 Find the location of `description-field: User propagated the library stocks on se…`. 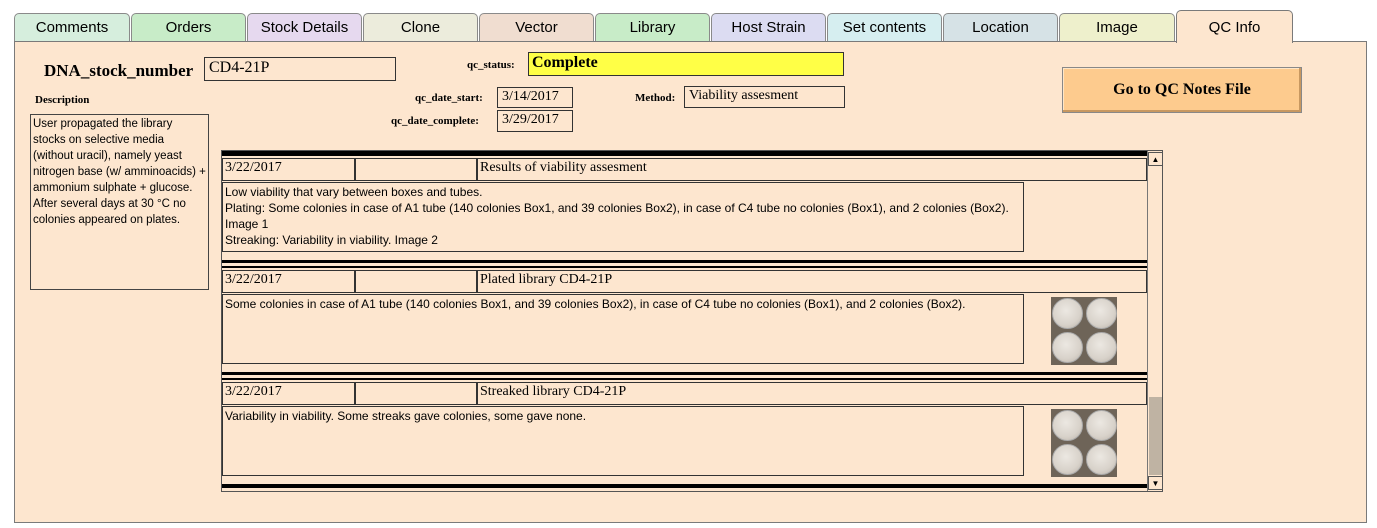

description-field: User propagated the library stocks on se… is located at coordinates (119, 202).